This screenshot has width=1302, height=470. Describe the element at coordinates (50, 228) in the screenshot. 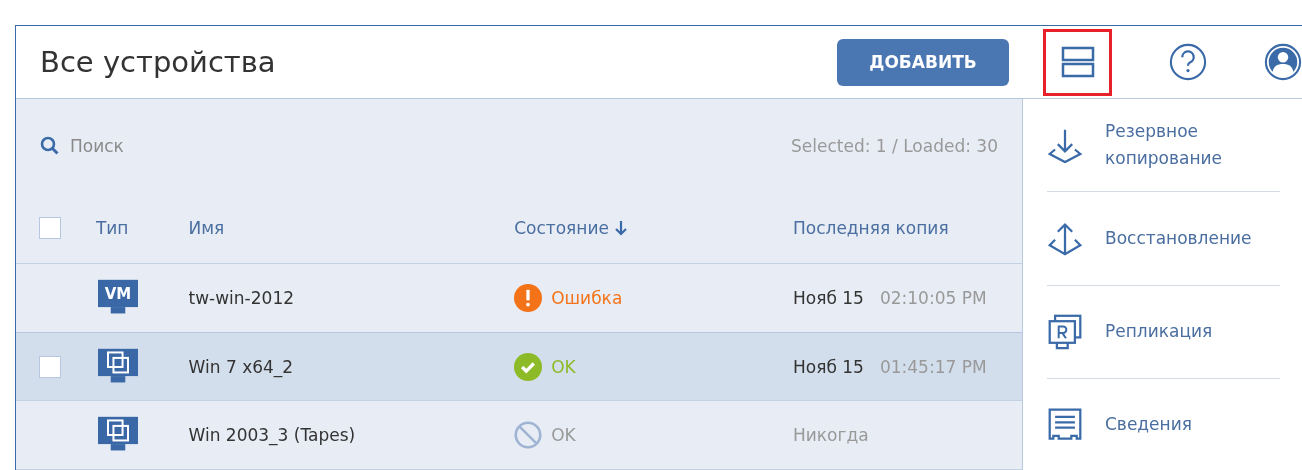

I see `select-all-checkbox` at that location.